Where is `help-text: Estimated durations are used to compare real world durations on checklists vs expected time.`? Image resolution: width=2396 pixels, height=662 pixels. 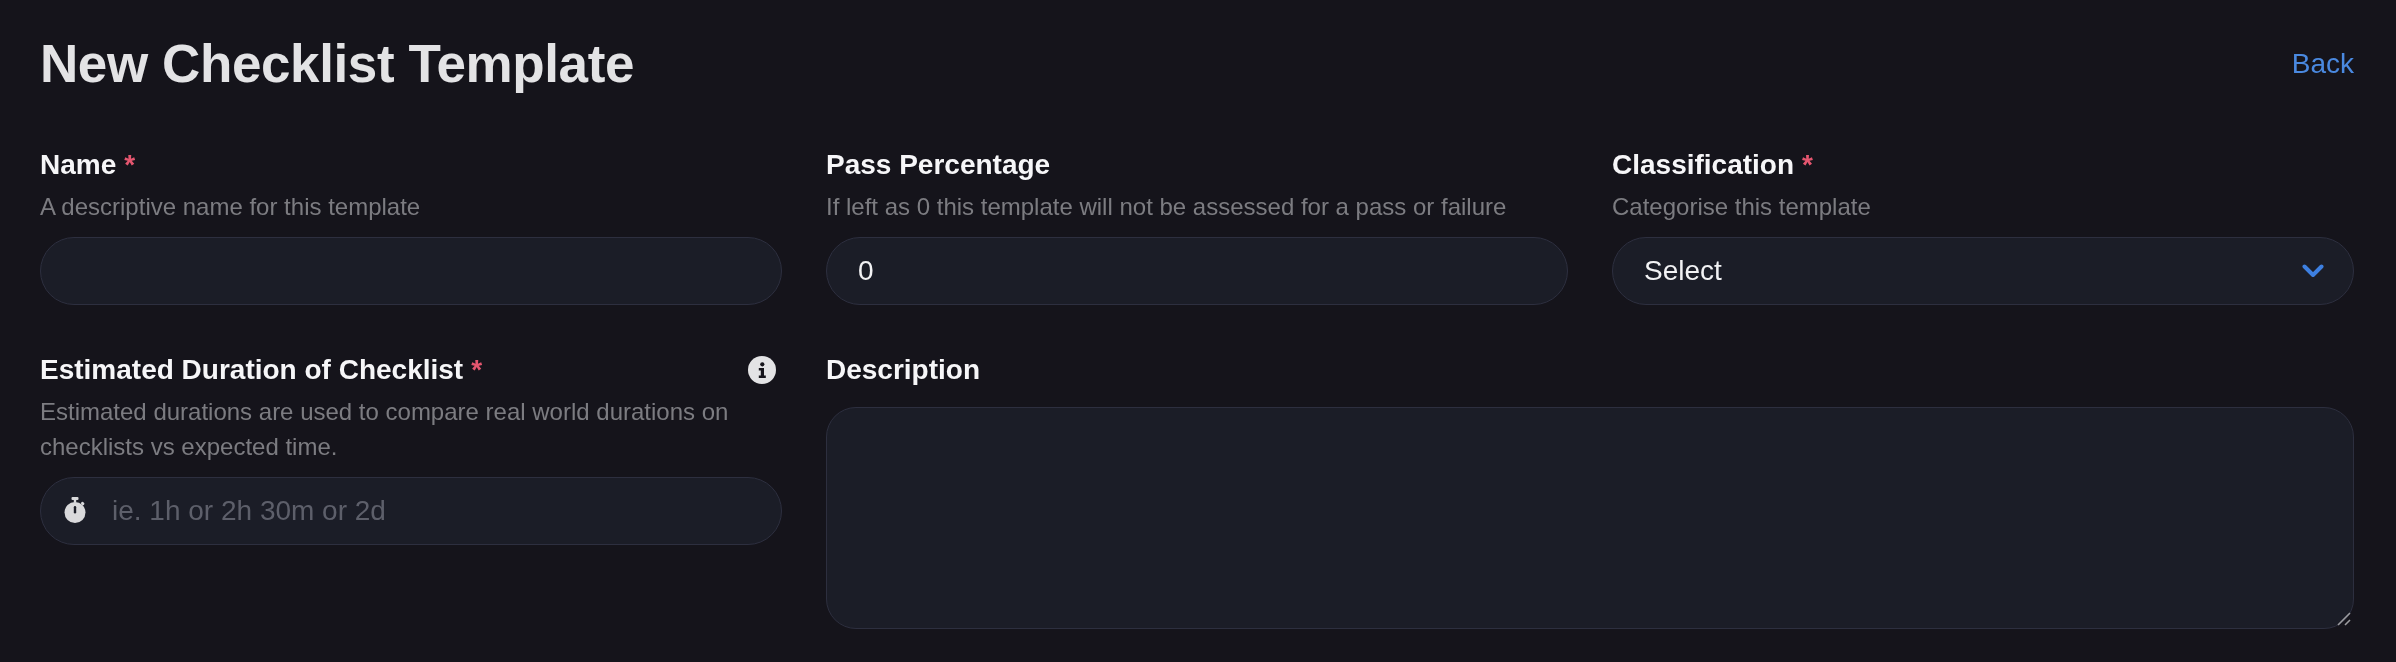
help-text: Estimated durations are used to compare real world durations on checklists vs expected time. is located at coordinates (385, 429).